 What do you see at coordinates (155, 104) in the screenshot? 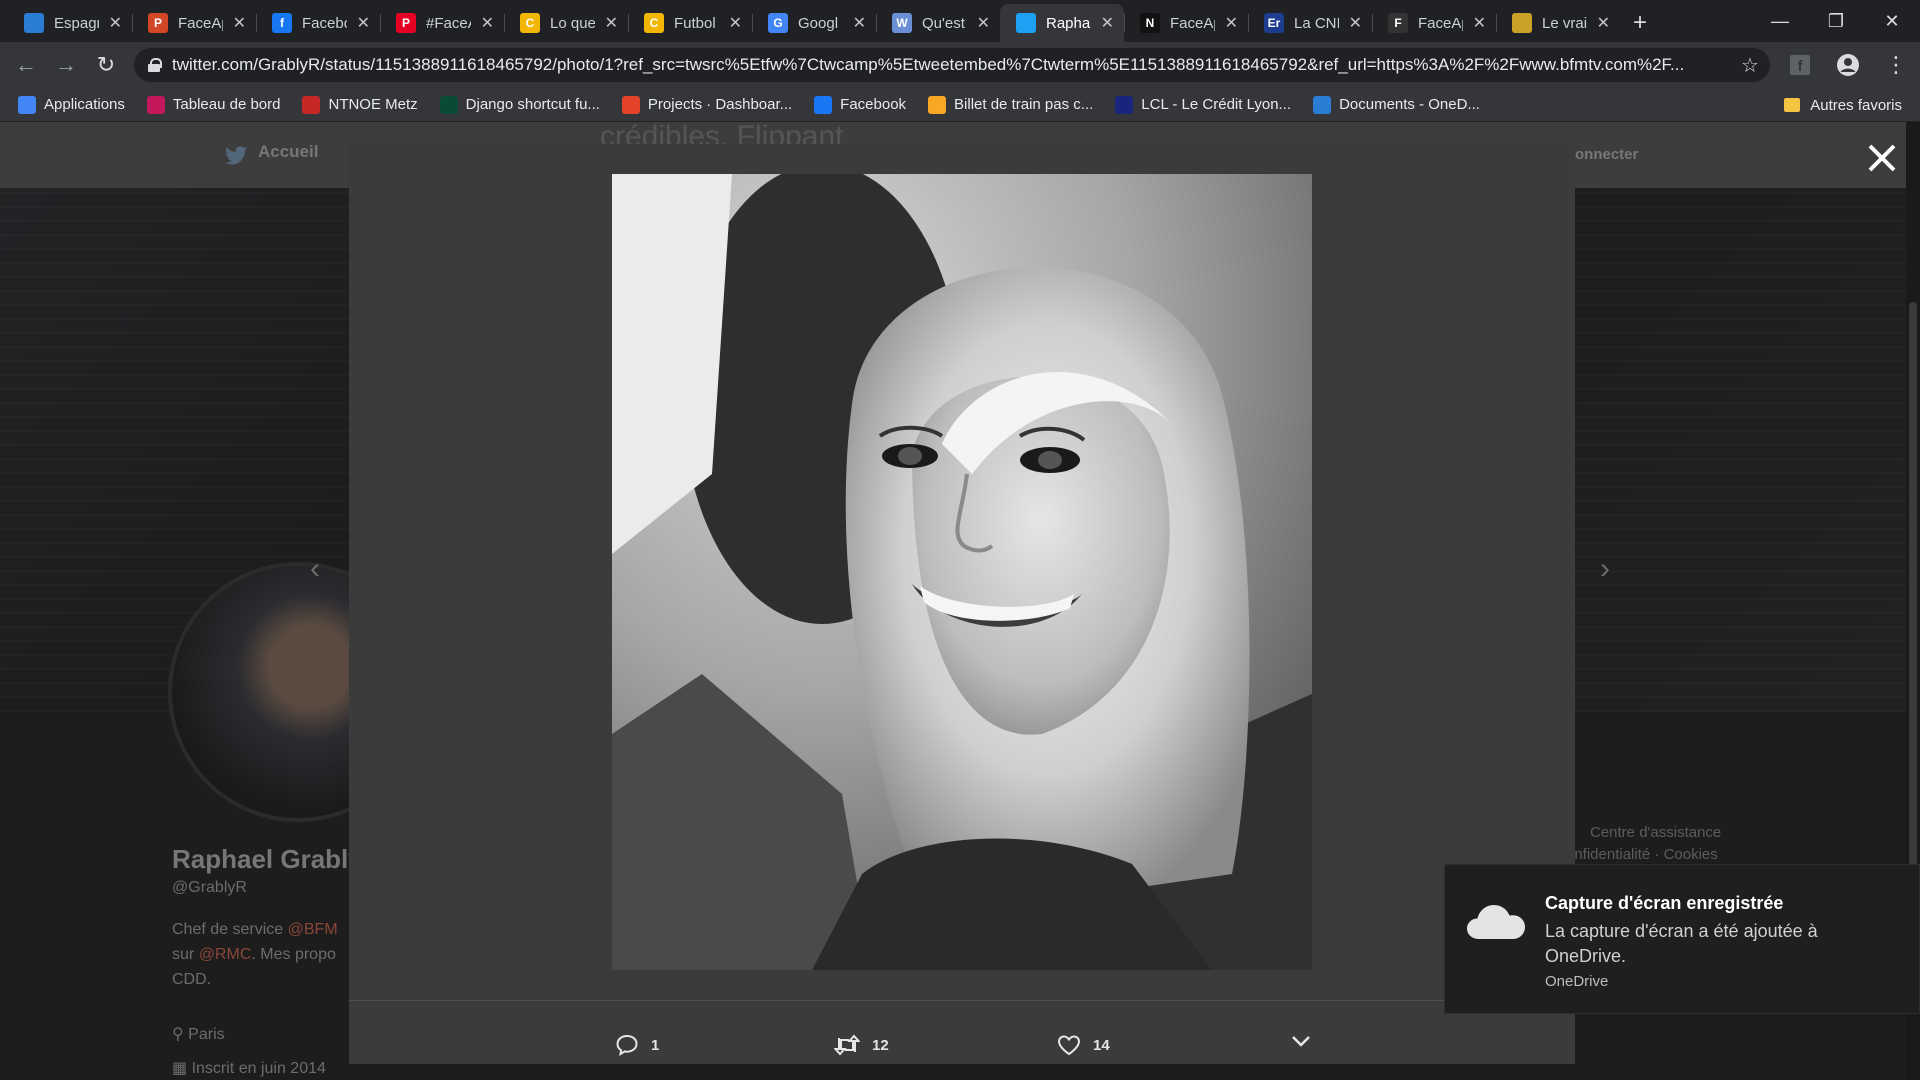
I see `dashboard-icon` at bounding box center [155, 104].